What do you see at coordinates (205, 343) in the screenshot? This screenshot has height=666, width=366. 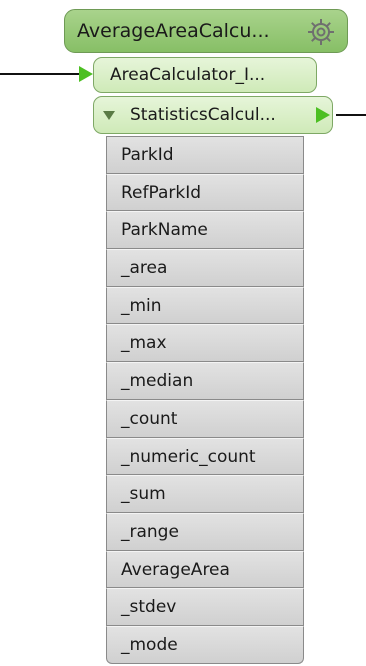 I see `attribute-item: _max` at bounding box center [205, 343].